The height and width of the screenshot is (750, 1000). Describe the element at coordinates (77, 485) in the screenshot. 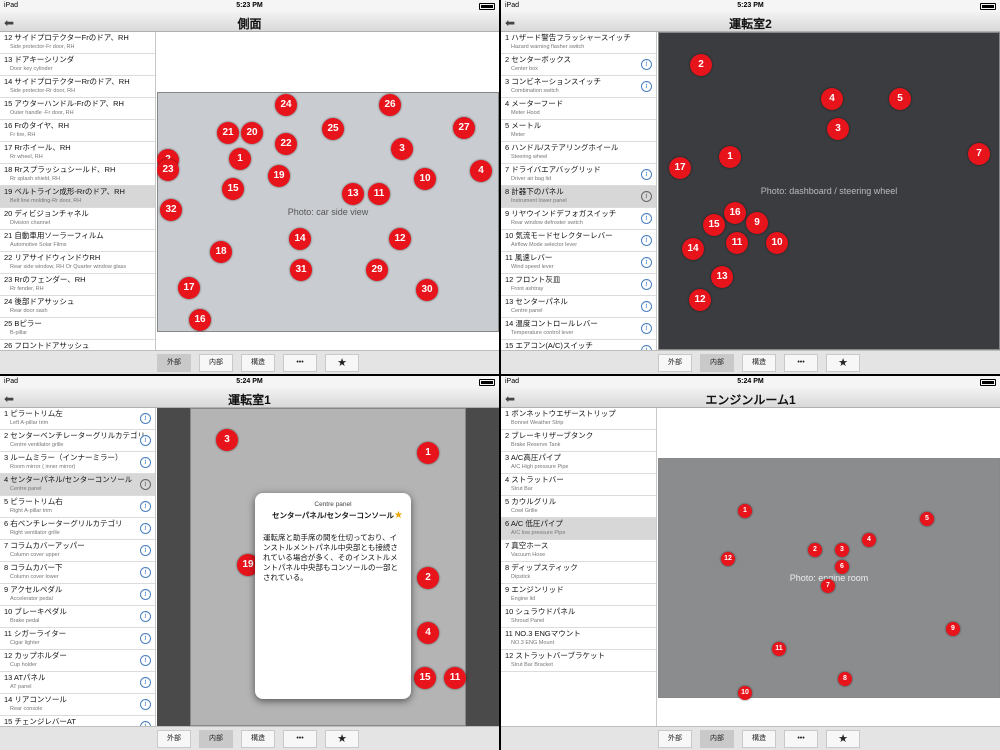

I see `list-item: 4 センターパネル/センターコンソール Centre panel i` at that location.